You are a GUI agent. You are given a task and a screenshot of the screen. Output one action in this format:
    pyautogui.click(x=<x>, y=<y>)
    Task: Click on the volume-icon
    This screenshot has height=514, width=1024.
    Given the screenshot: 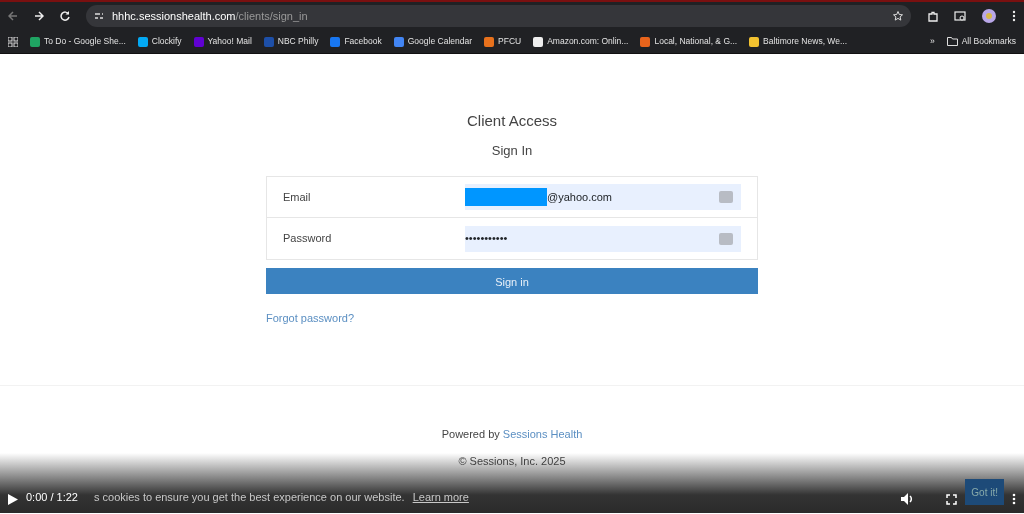 What is the action you would take?
    pyautogui.click(x=908, y=499)
    